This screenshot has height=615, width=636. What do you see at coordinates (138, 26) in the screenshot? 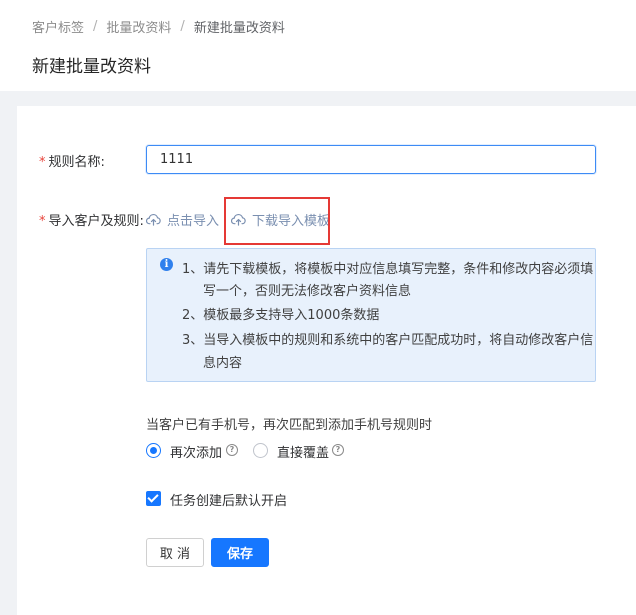
I see `breadcrumb-item-batch-edit: 批量改资料` at bounding box center [138, 26].